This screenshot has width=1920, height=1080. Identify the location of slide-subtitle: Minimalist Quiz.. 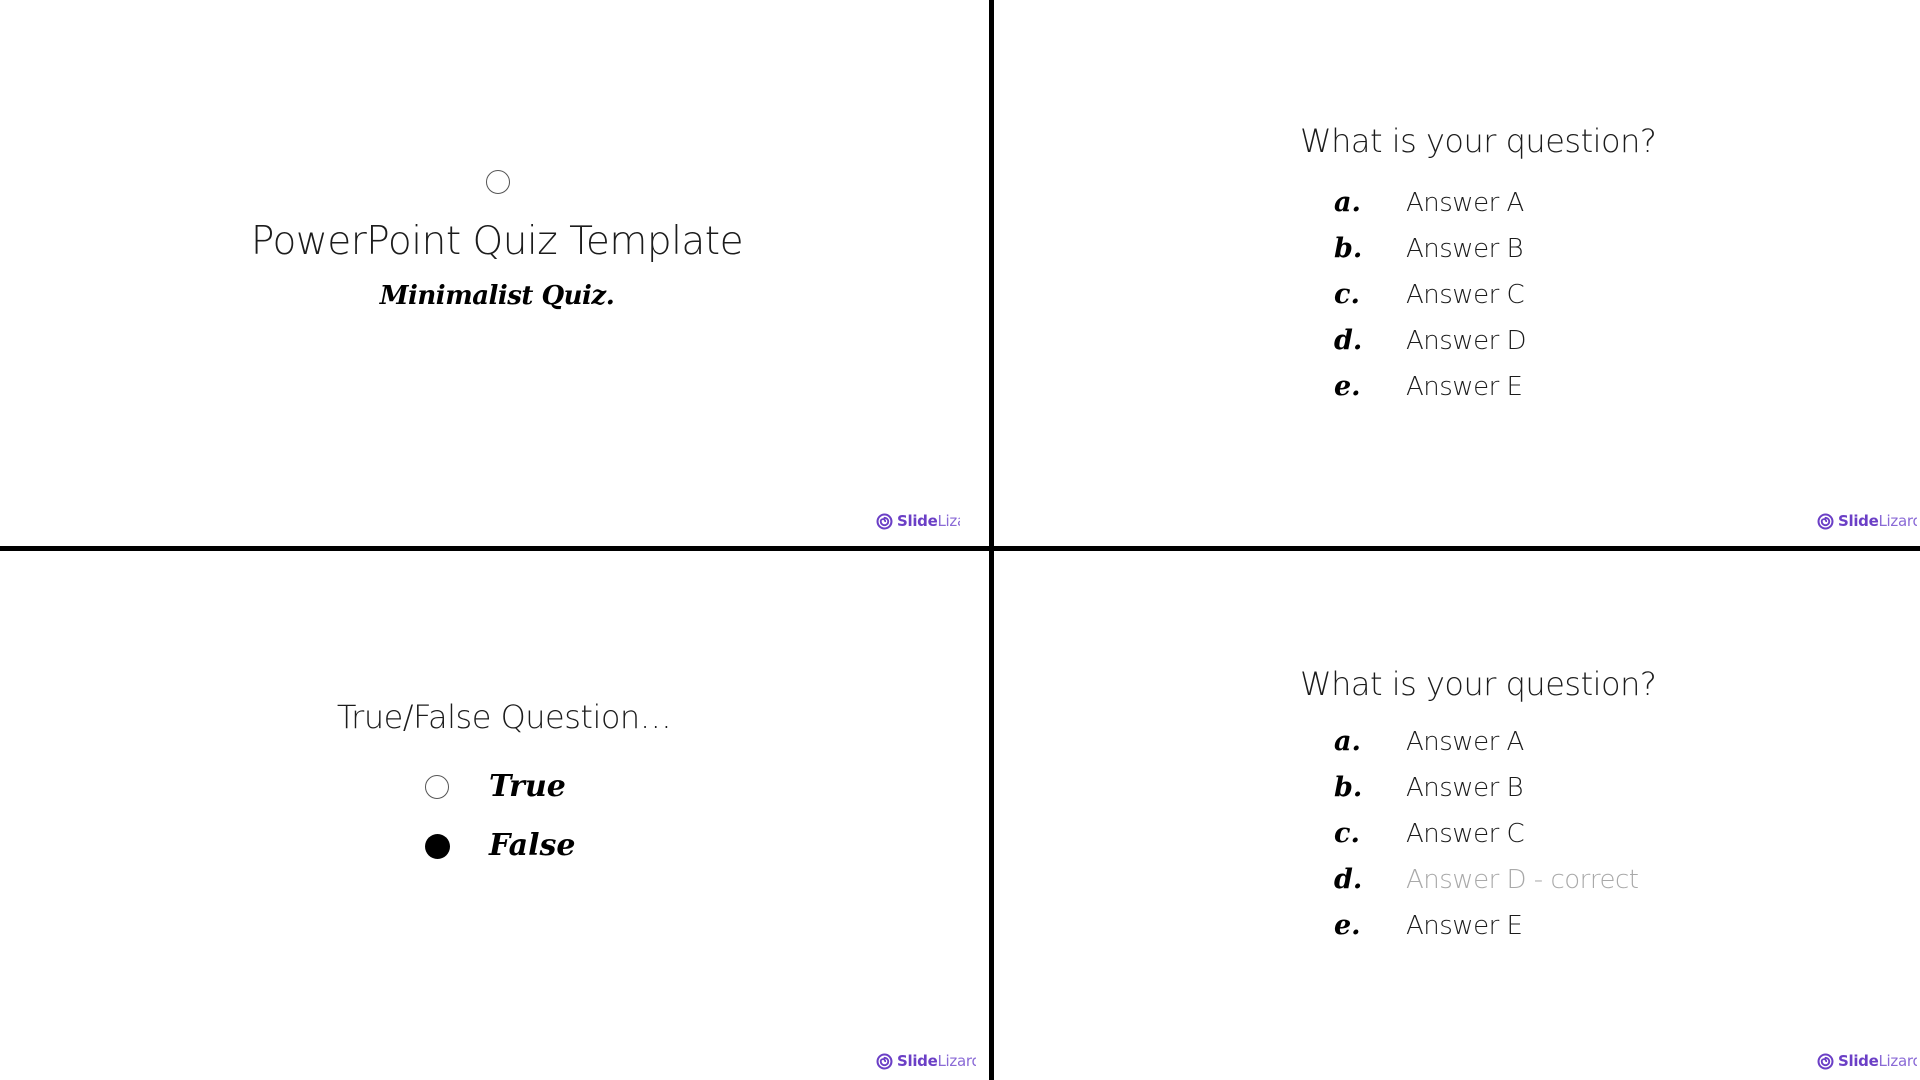
(497, 296).